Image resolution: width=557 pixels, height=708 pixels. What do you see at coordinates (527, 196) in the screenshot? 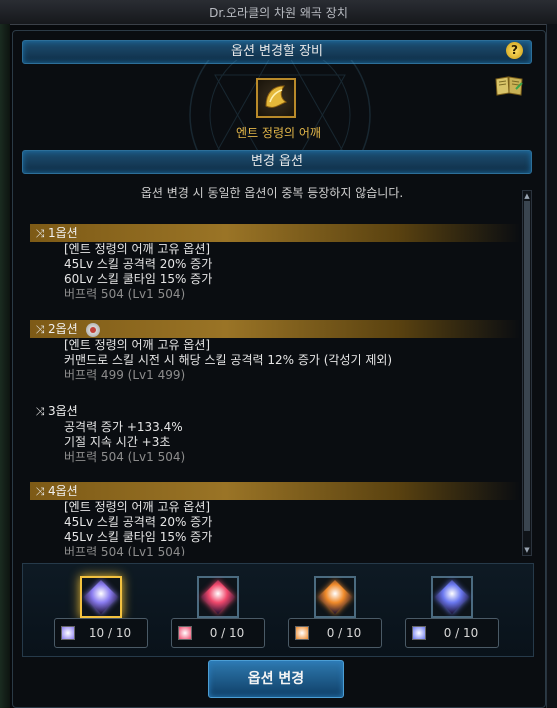
I see `scroll-up-icon: ▲` at bounding box center [527, 196].